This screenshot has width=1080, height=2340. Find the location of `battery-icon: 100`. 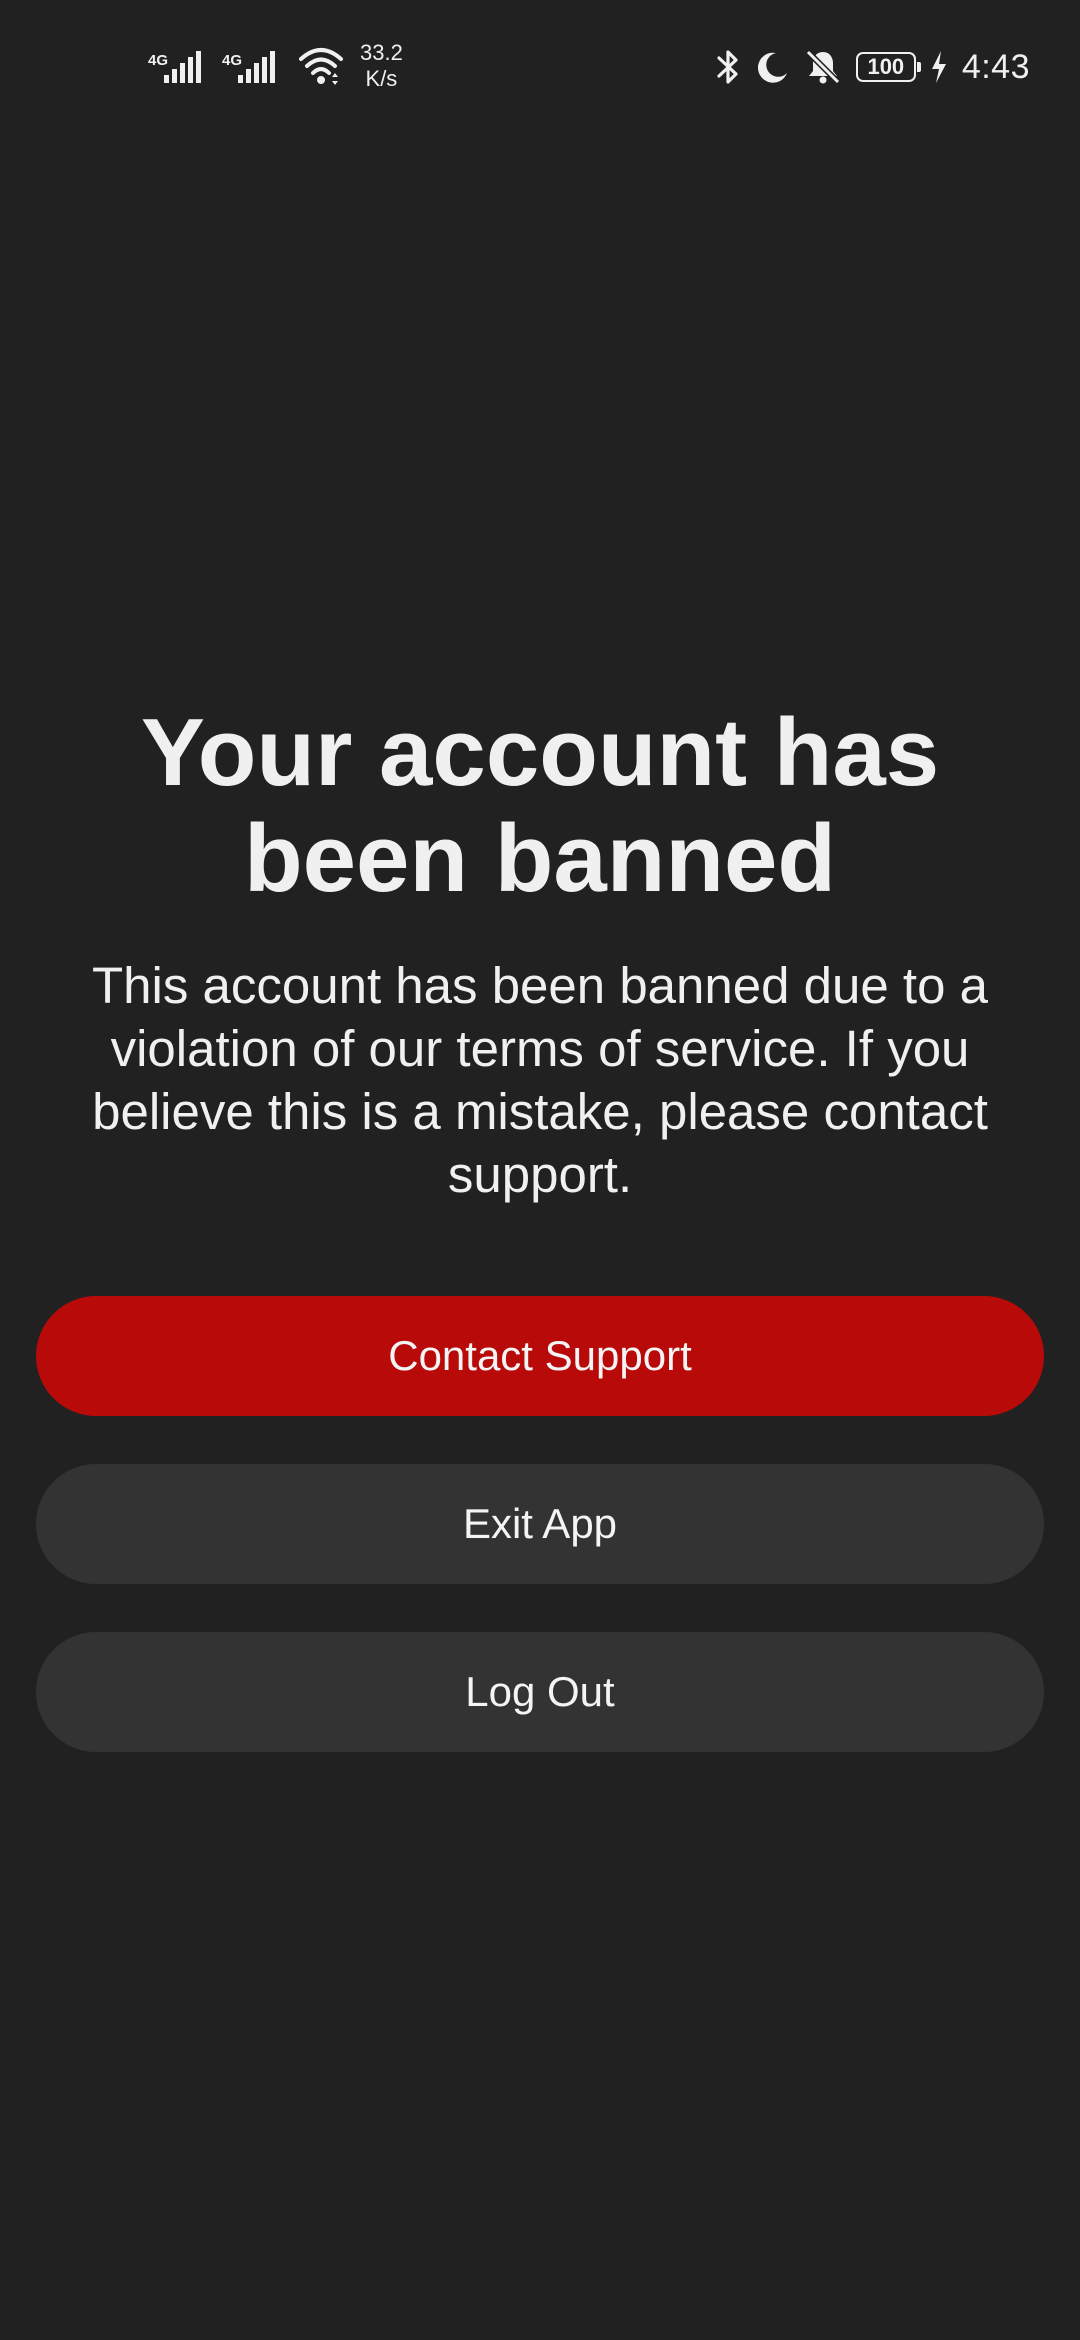

battery-icon: 100 is located at coordinates (888, 67).